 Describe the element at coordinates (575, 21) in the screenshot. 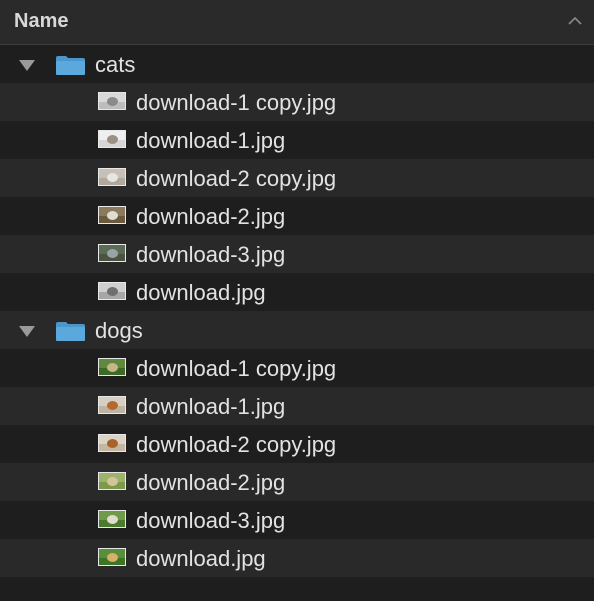

I see `sort-ascending-icon` at that location.